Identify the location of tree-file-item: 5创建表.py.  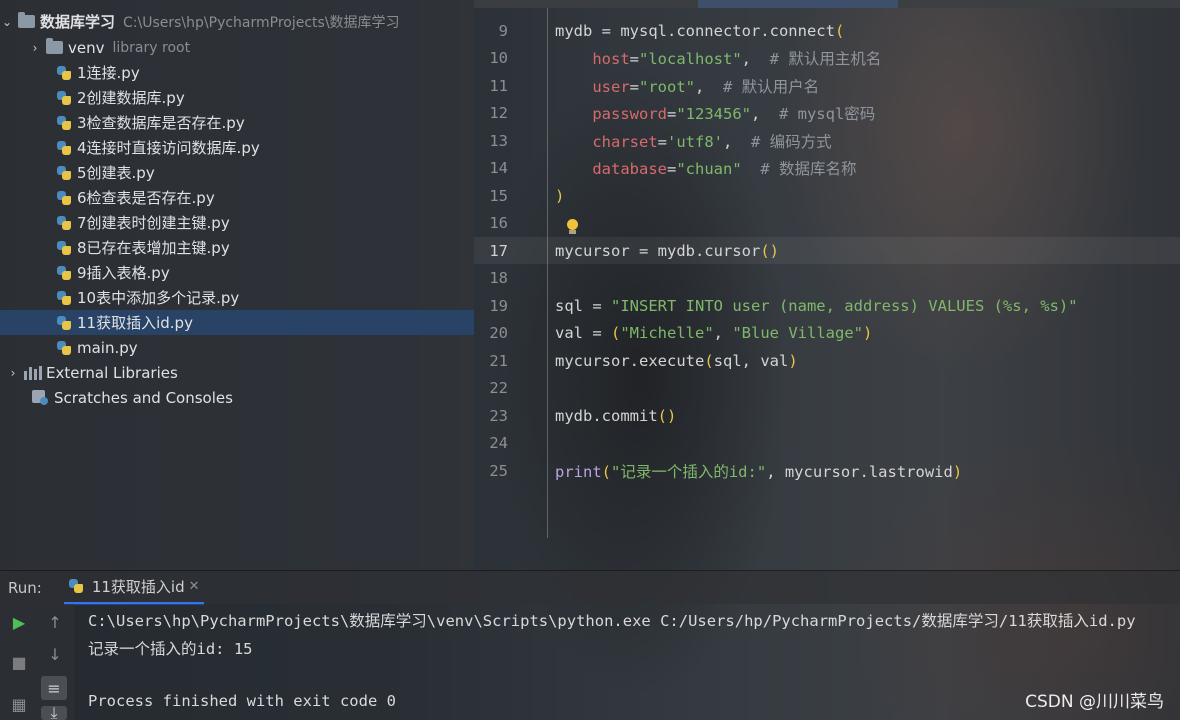
(237, 172).